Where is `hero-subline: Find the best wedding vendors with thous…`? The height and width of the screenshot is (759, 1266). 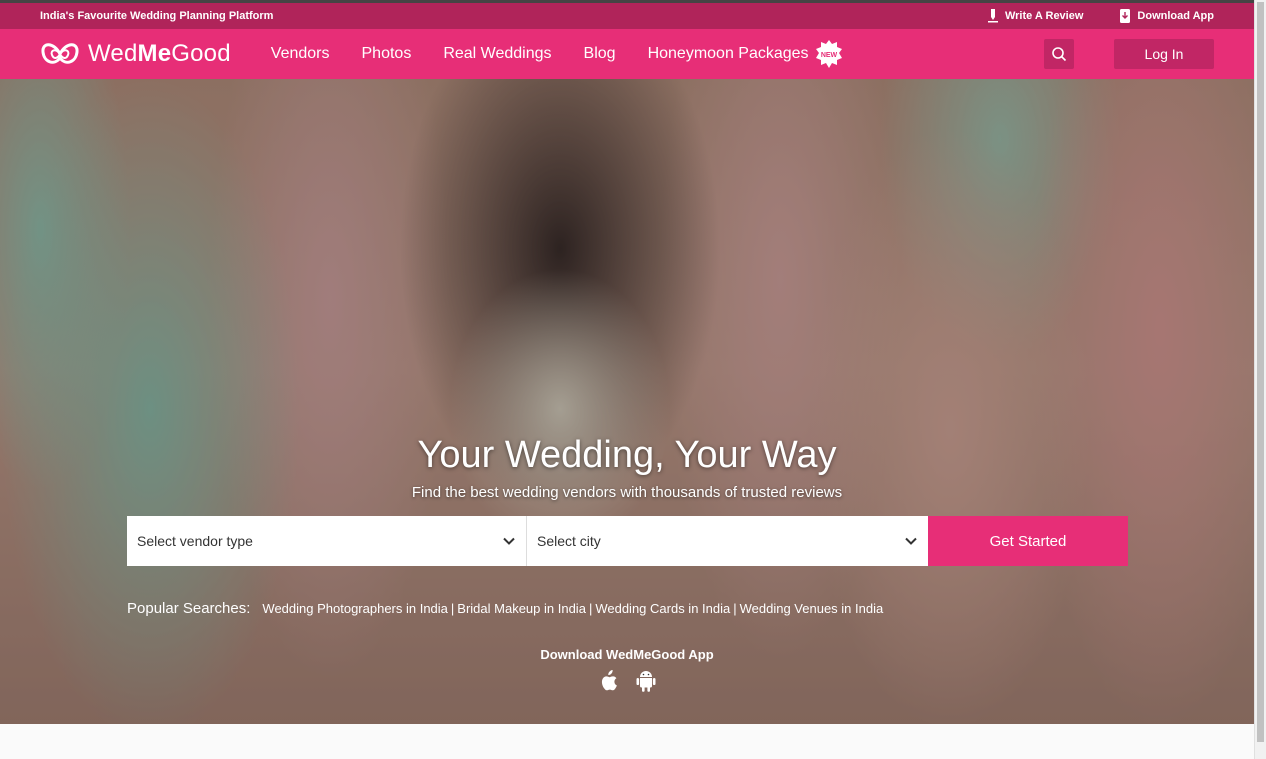 hero-subline: Find the best wedding vendors with thous… is located at coordinates (627, 492).